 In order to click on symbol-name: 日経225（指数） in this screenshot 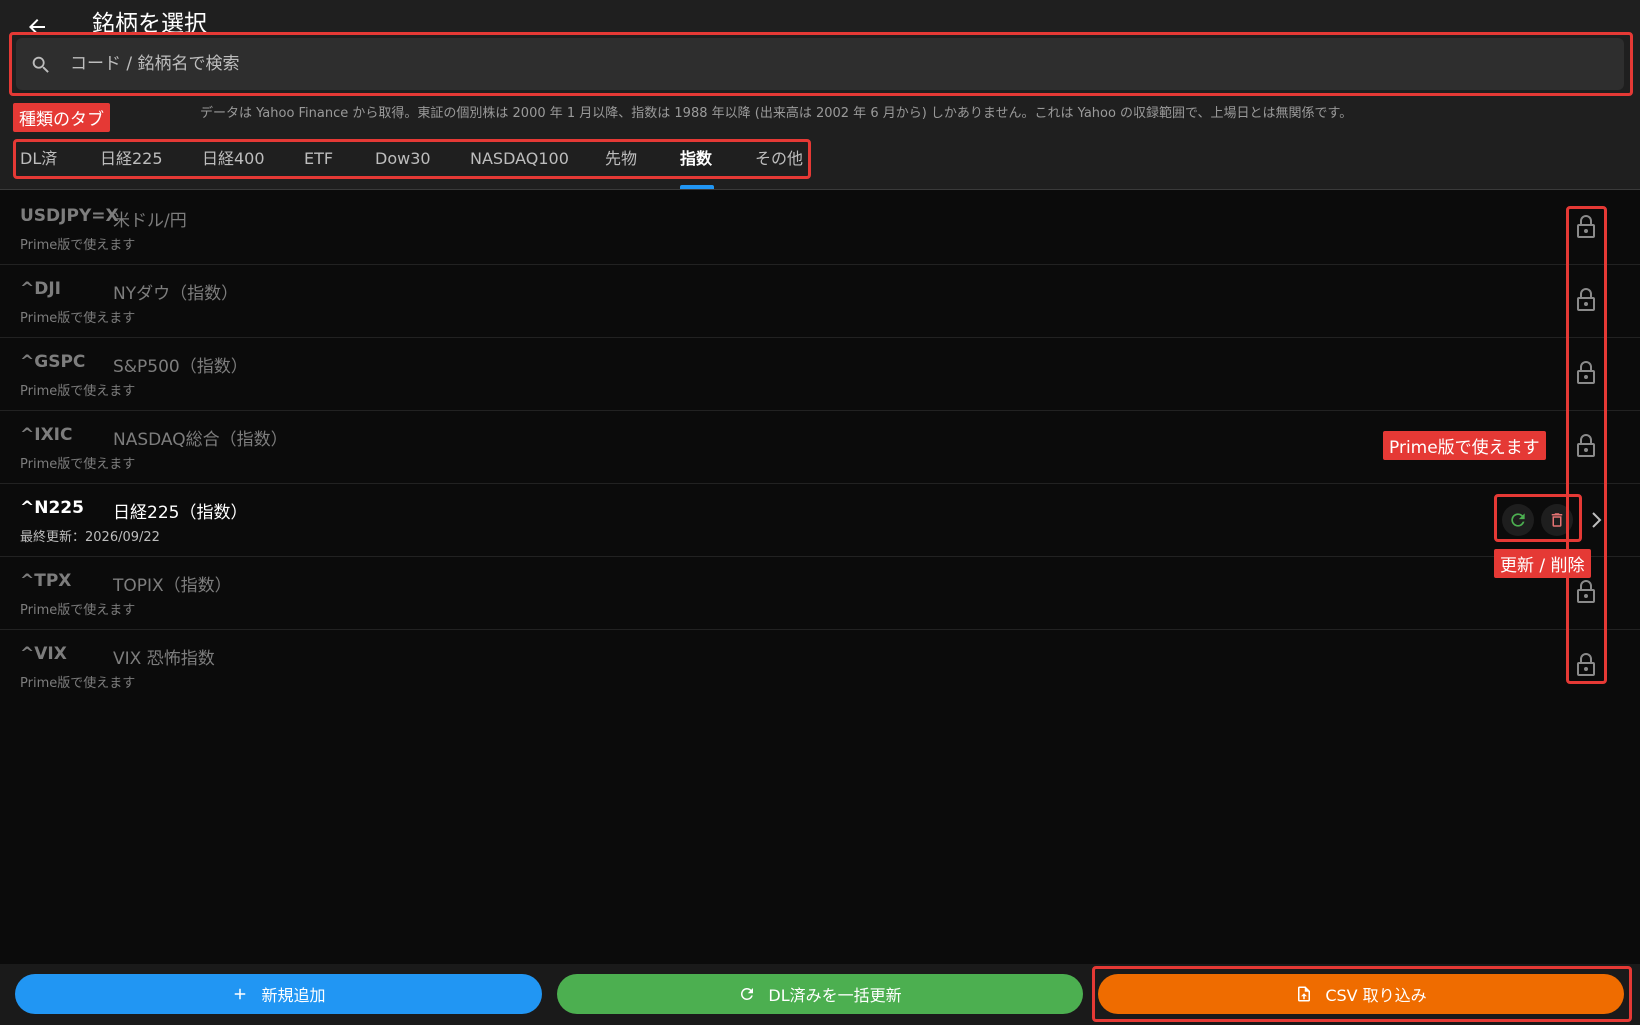, I will do `click(180, 513)`.